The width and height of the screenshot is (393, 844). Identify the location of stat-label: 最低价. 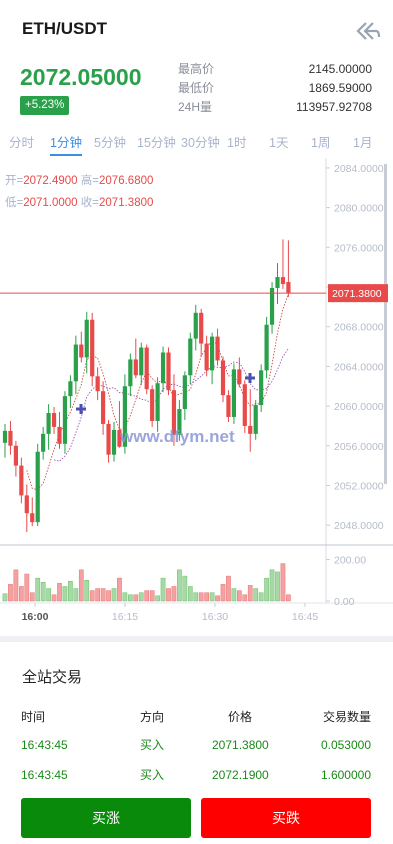
(196, 88).